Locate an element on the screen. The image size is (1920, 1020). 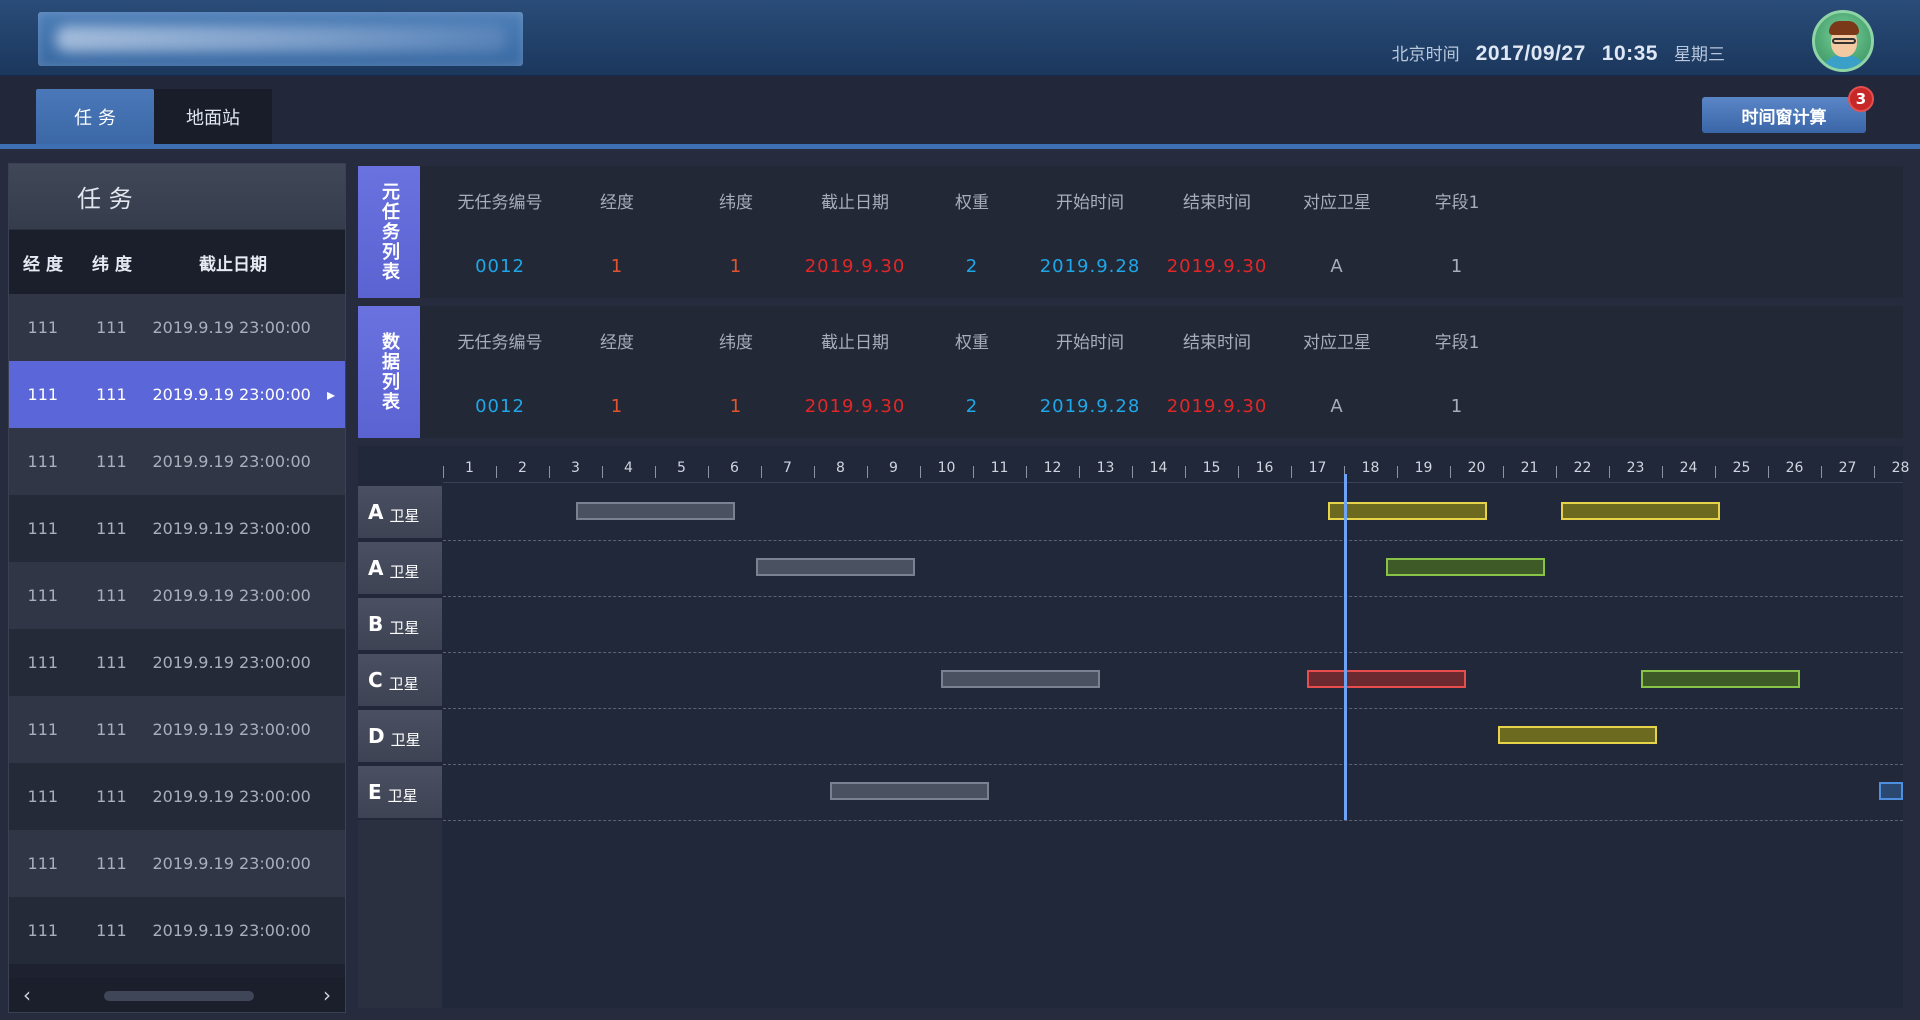
horizontal-scrollbar: ‹ › is located at coordinates (177, 995).